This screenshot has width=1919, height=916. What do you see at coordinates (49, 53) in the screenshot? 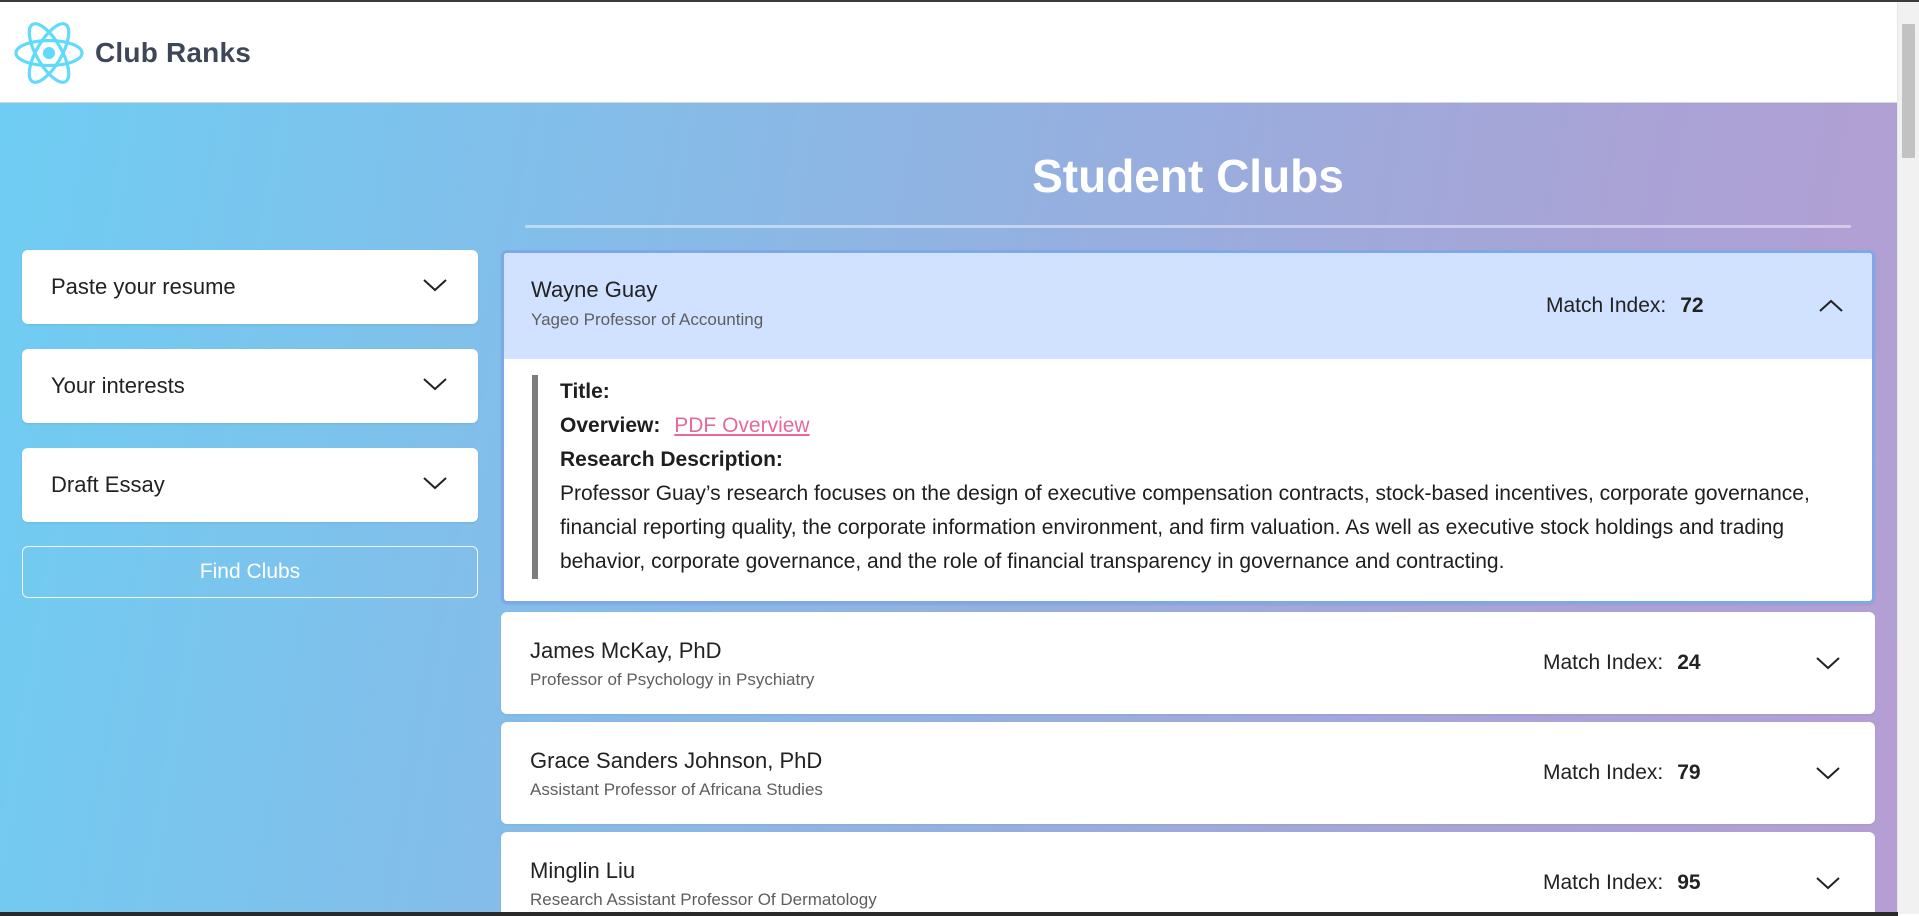
I see `atom-logo-icon` at bounding box center [49, 53].